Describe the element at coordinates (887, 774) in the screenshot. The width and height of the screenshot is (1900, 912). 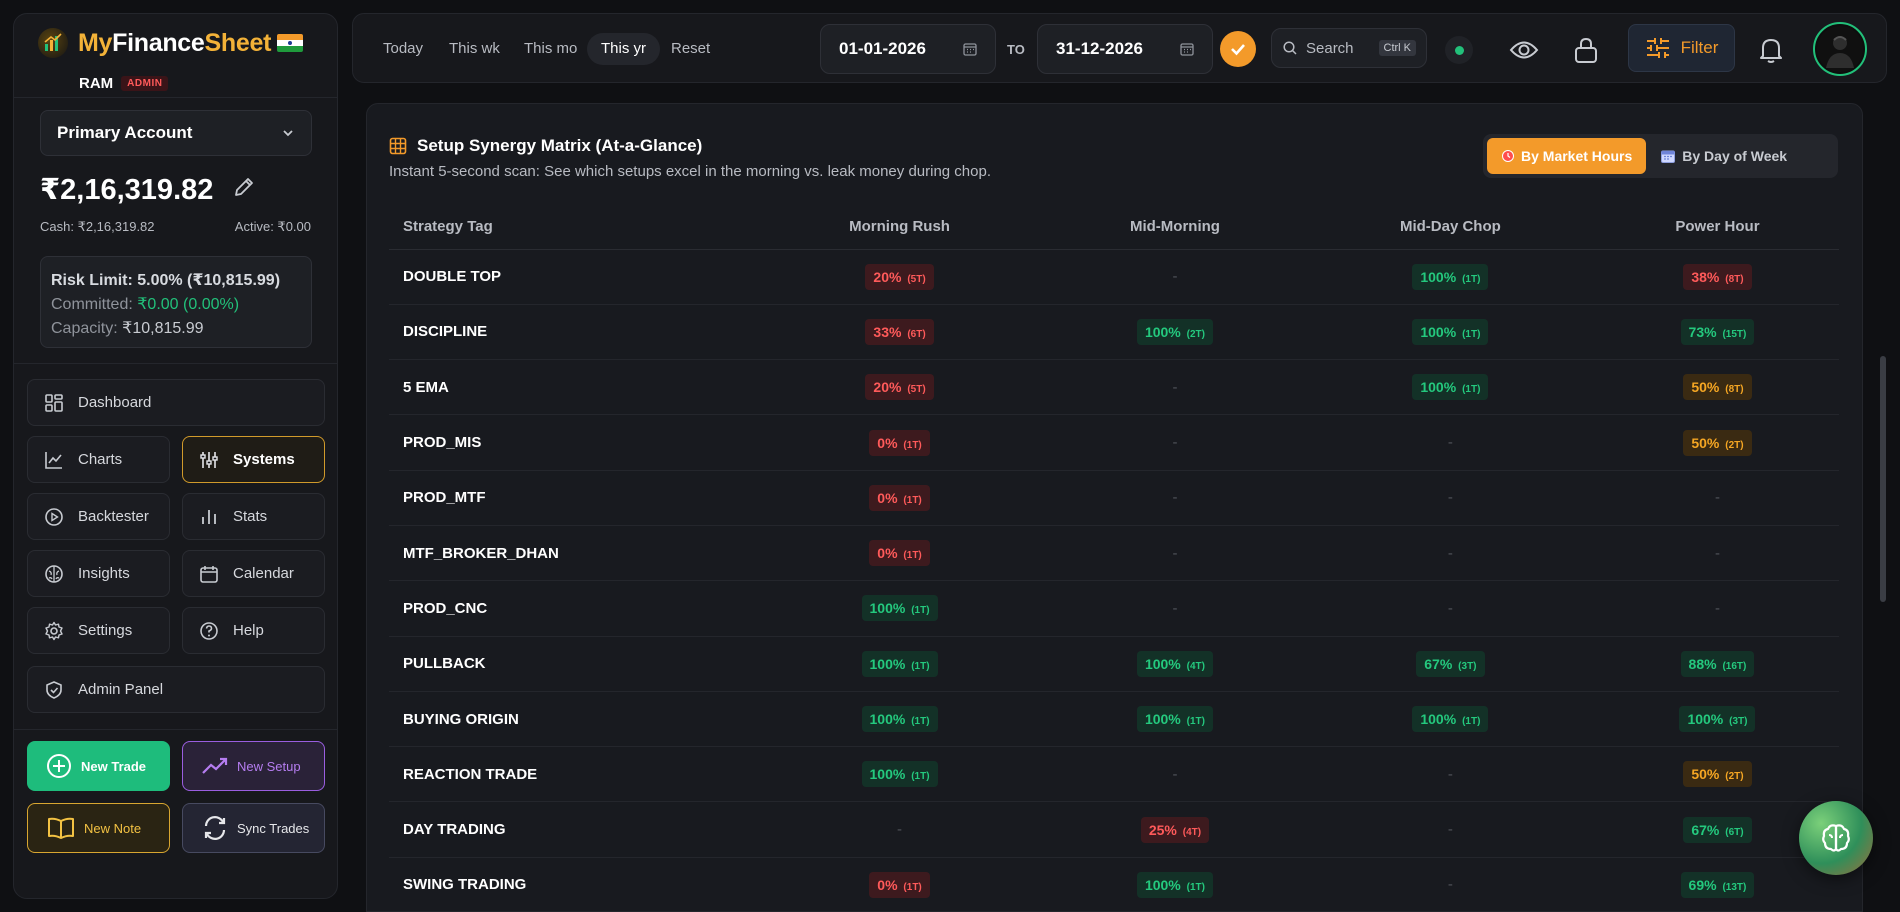
I see `win-rate-value: 100%` at that location.